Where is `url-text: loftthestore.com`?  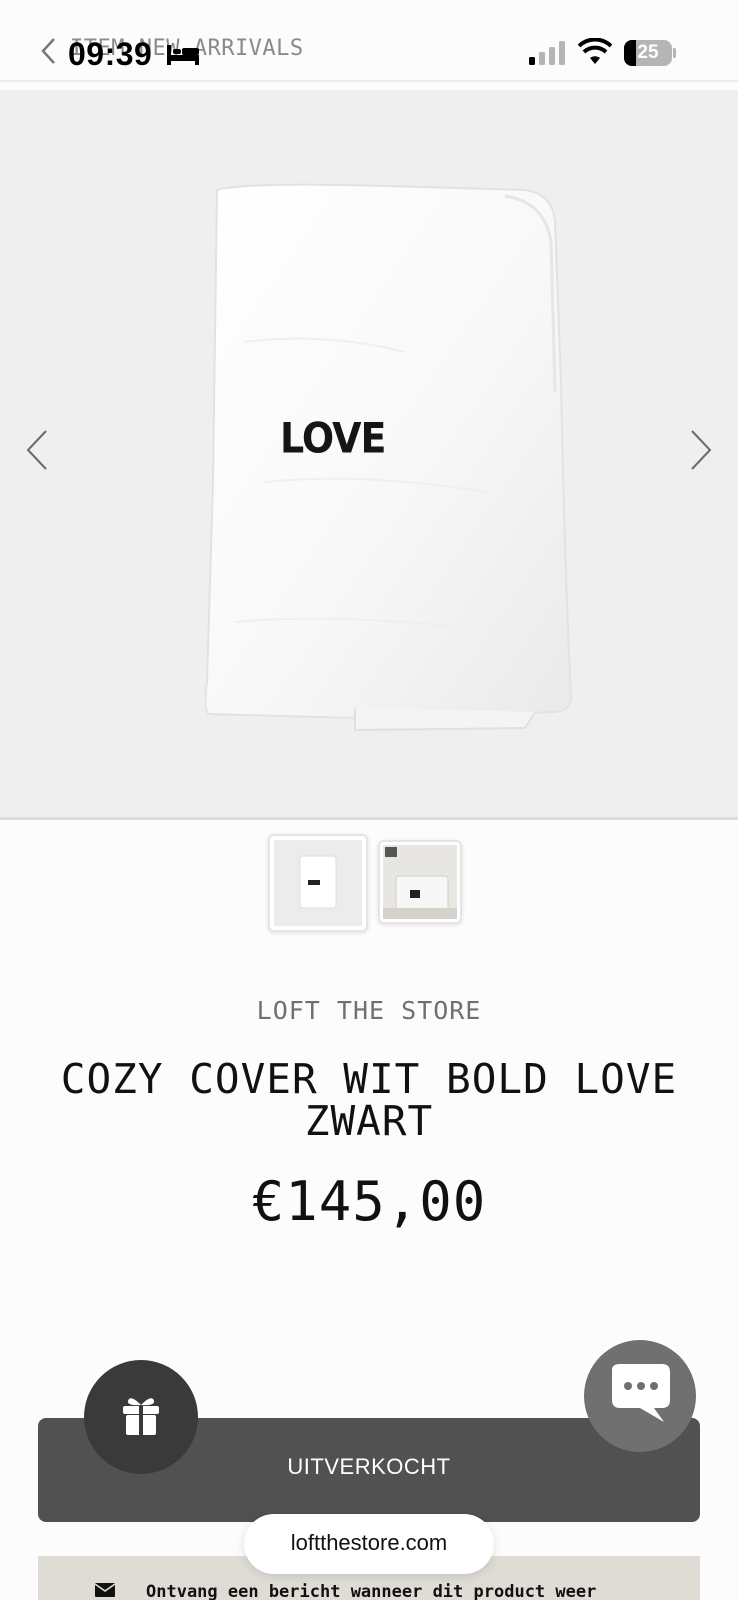 url-text: loftthestore.com is located at coordinates (369, 1542).